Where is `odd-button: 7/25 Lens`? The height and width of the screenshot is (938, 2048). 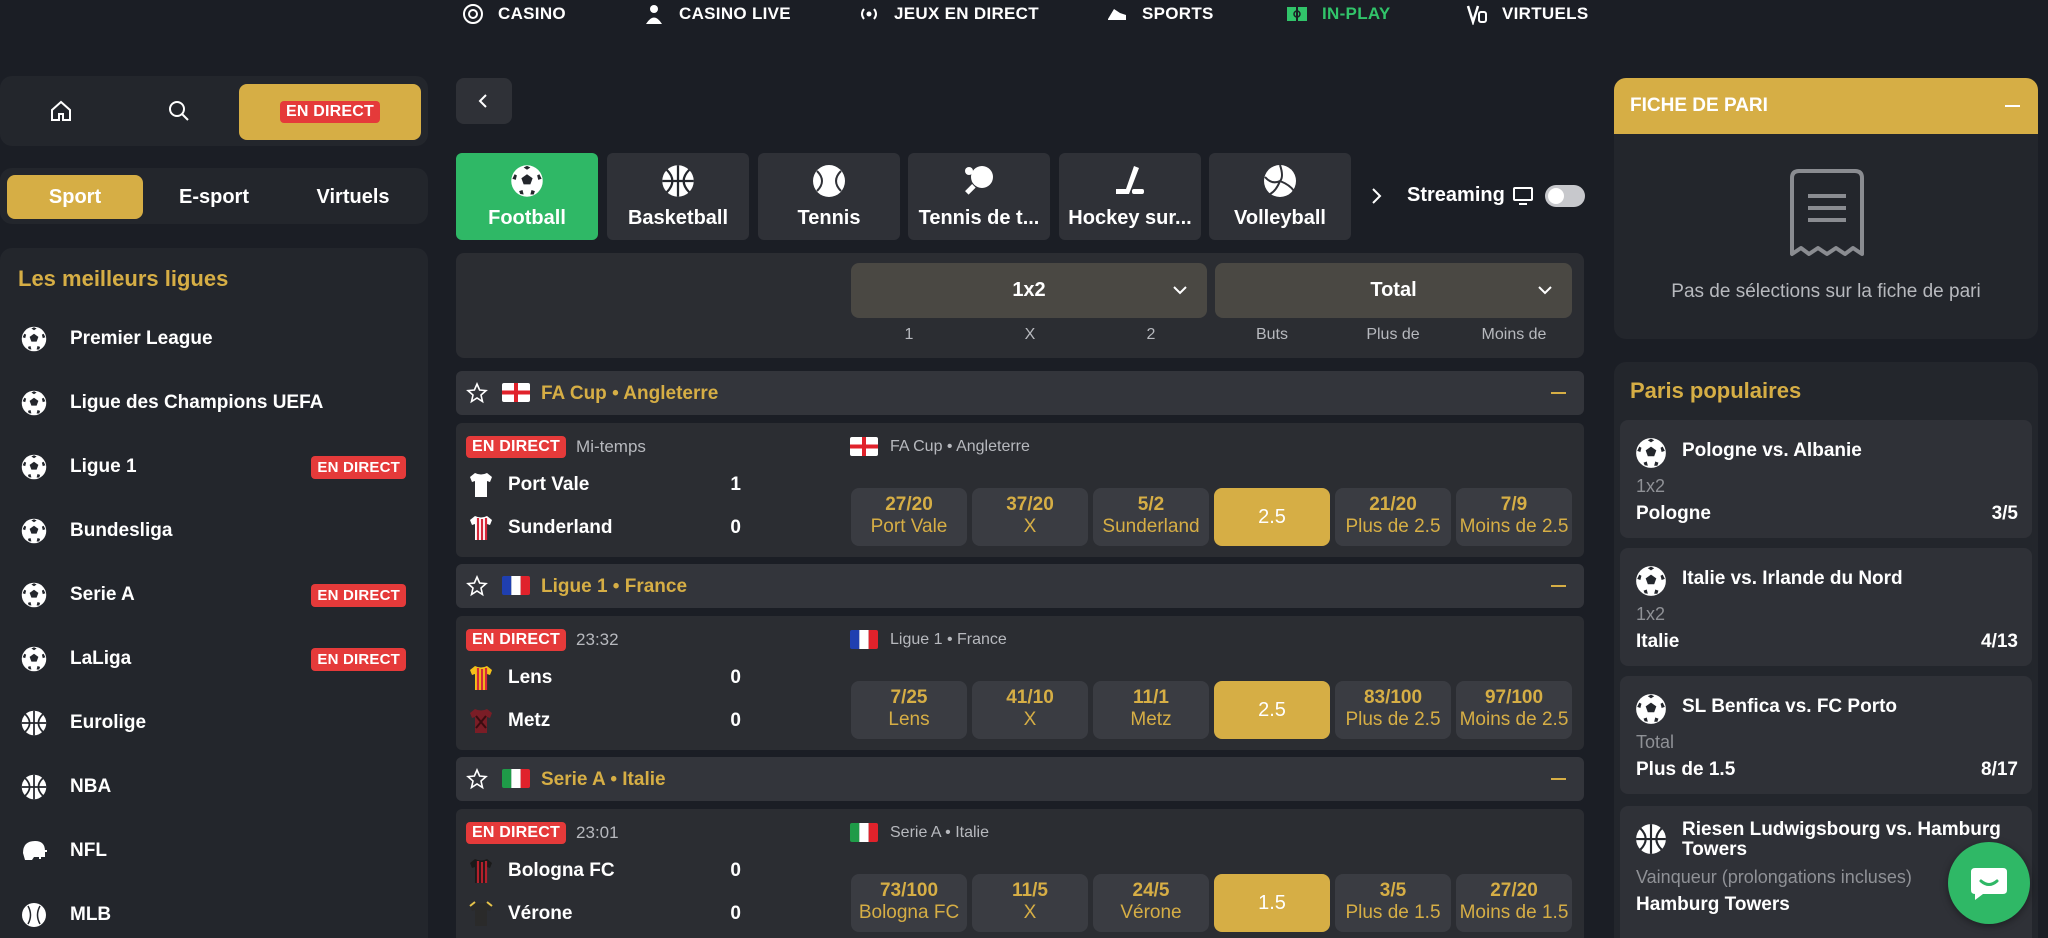
odd-button: 7/25 Lens is located at coordinates (909, 710).